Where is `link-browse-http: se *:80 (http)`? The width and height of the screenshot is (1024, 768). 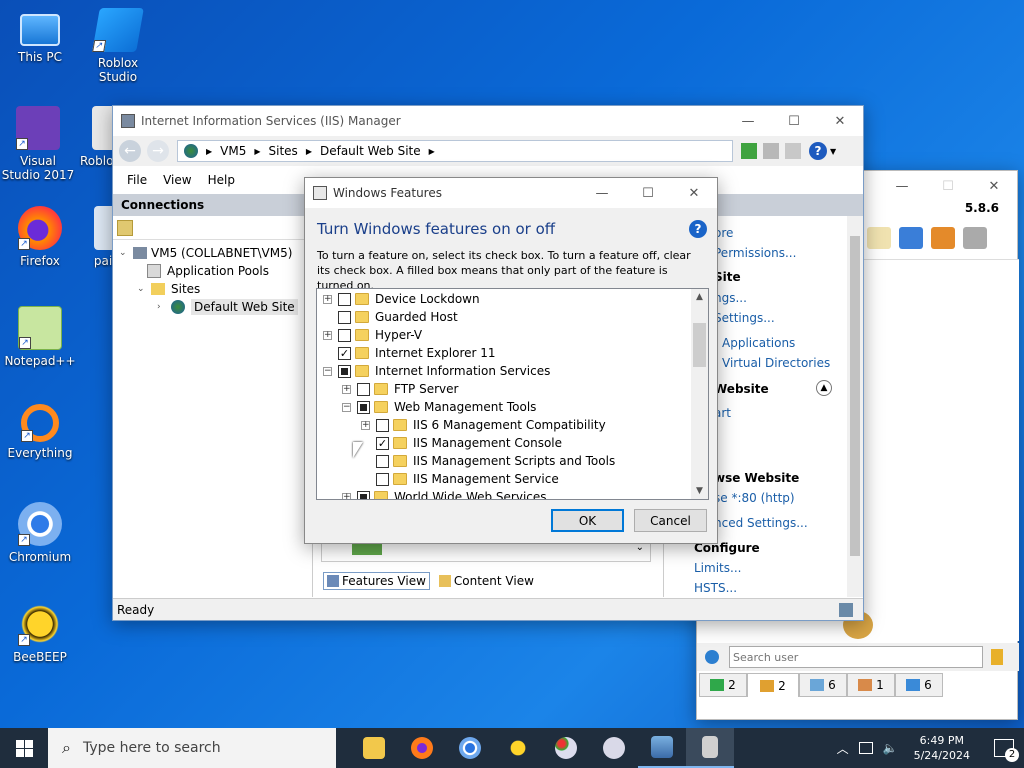
link-browse-http: se *:80 (http) is located at coordinates (754, 498).